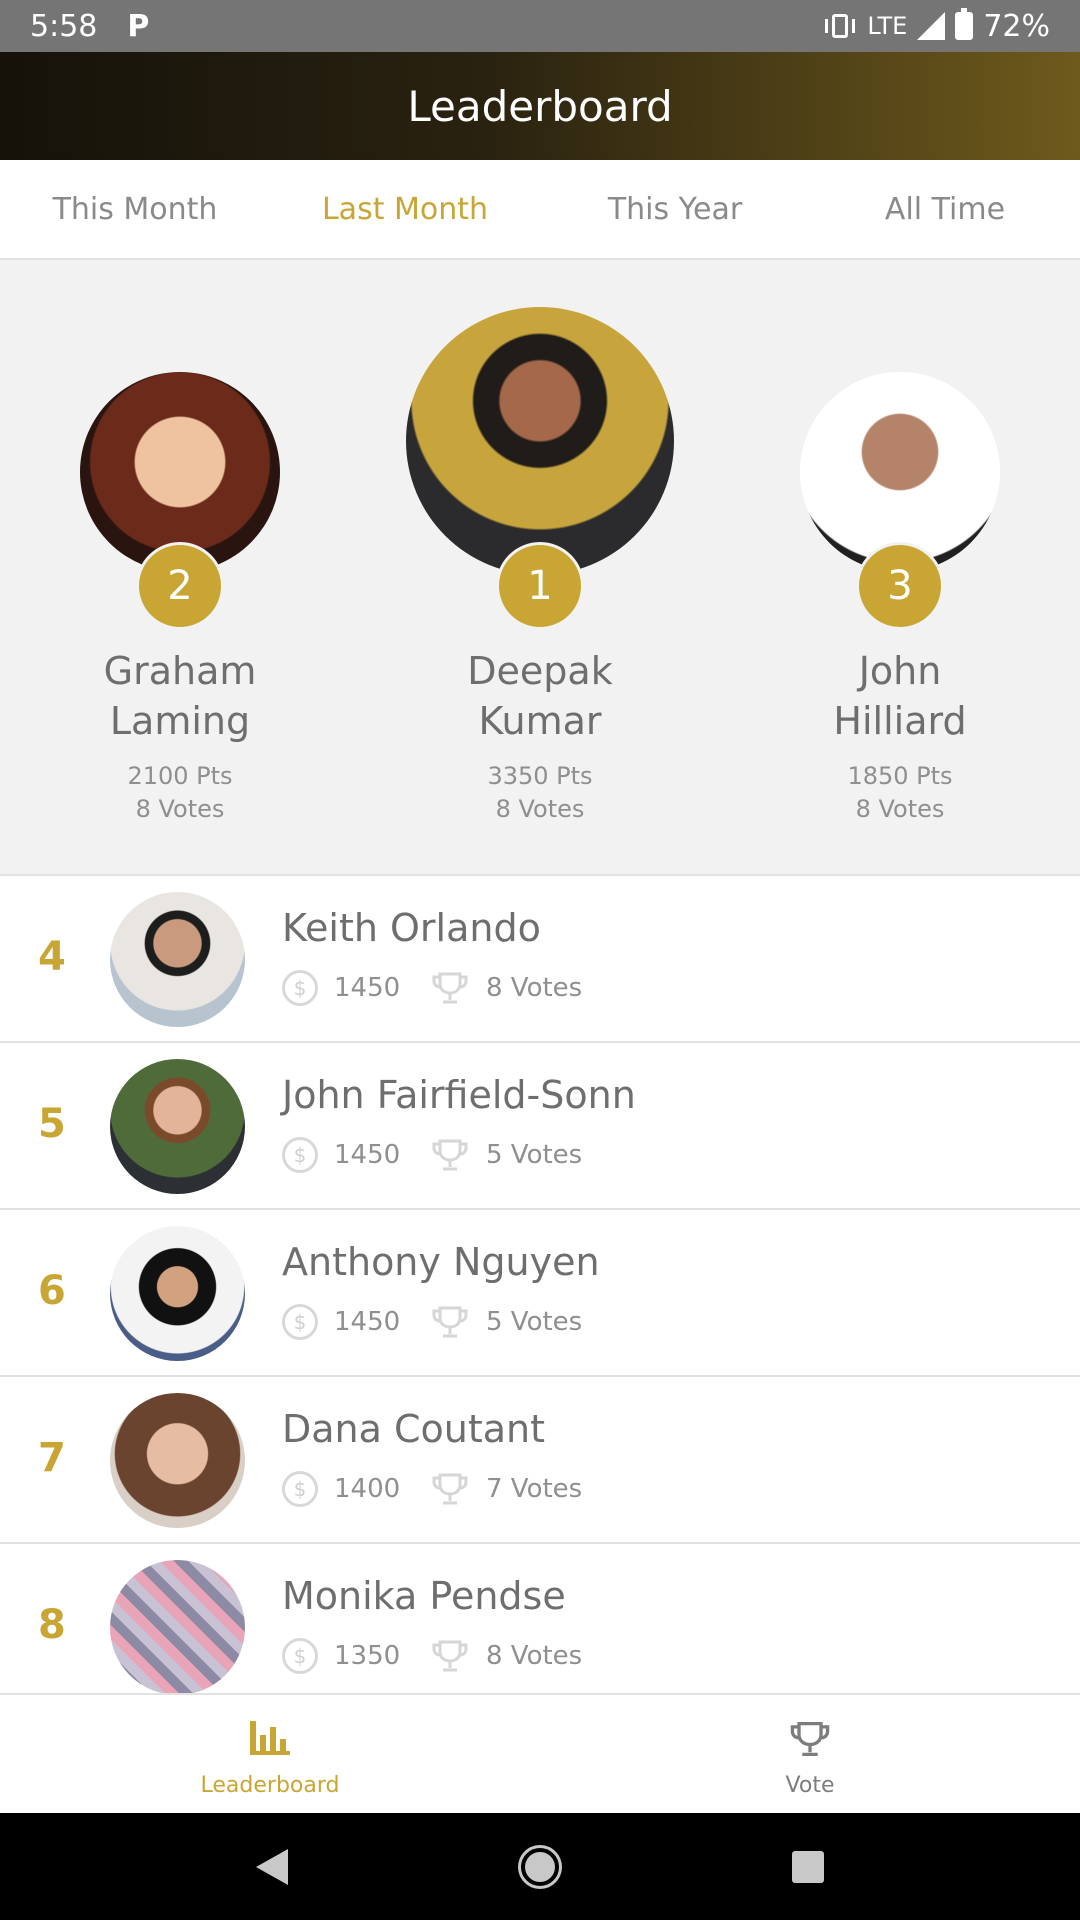  What do you see at coordinates (900, 793) in the screenshot?
I see `podium-stats: 1850 Pts 8 Votes` at bounding box center [900, 793].